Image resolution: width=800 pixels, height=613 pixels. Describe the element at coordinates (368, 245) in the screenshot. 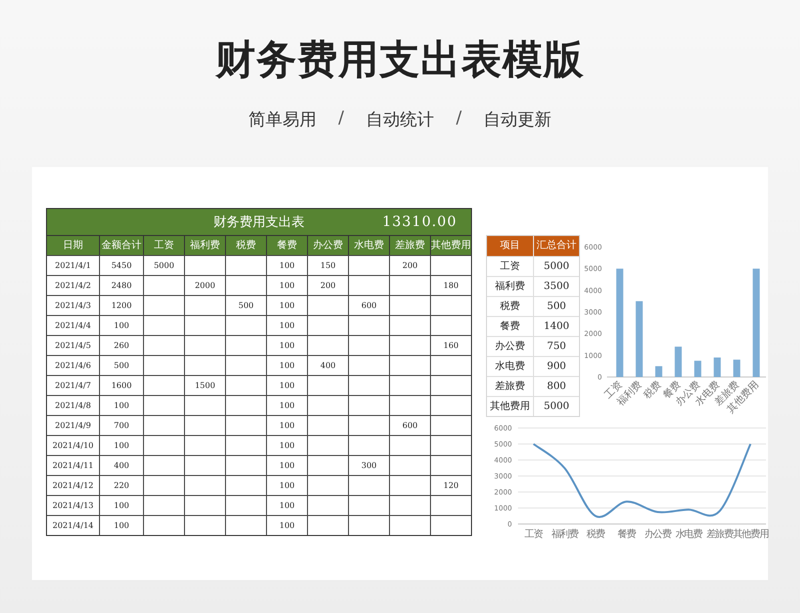

I see `column-header: 水电费` at that location.